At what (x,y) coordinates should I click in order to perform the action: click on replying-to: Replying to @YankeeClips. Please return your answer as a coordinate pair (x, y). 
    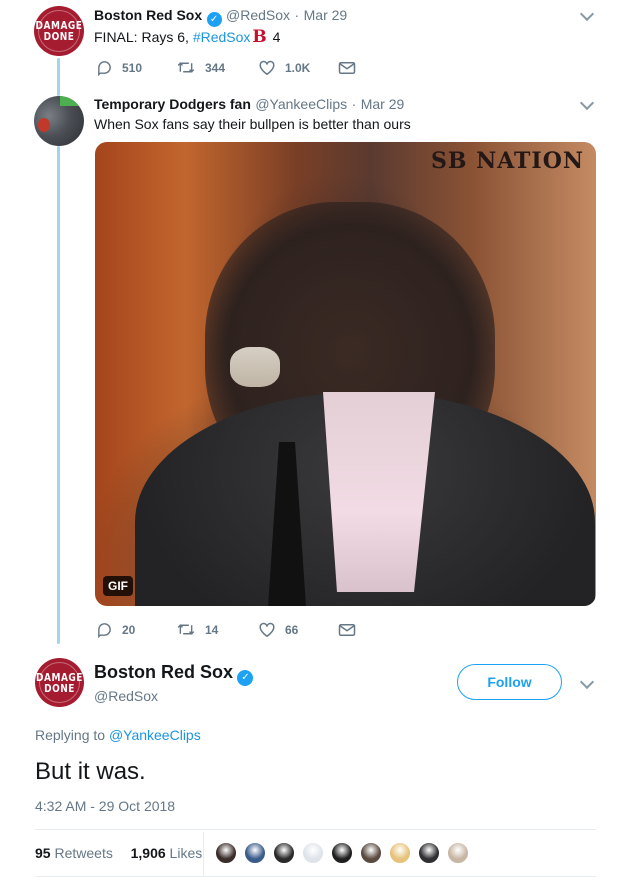
    Looking at the image, I should click on (118, 735).